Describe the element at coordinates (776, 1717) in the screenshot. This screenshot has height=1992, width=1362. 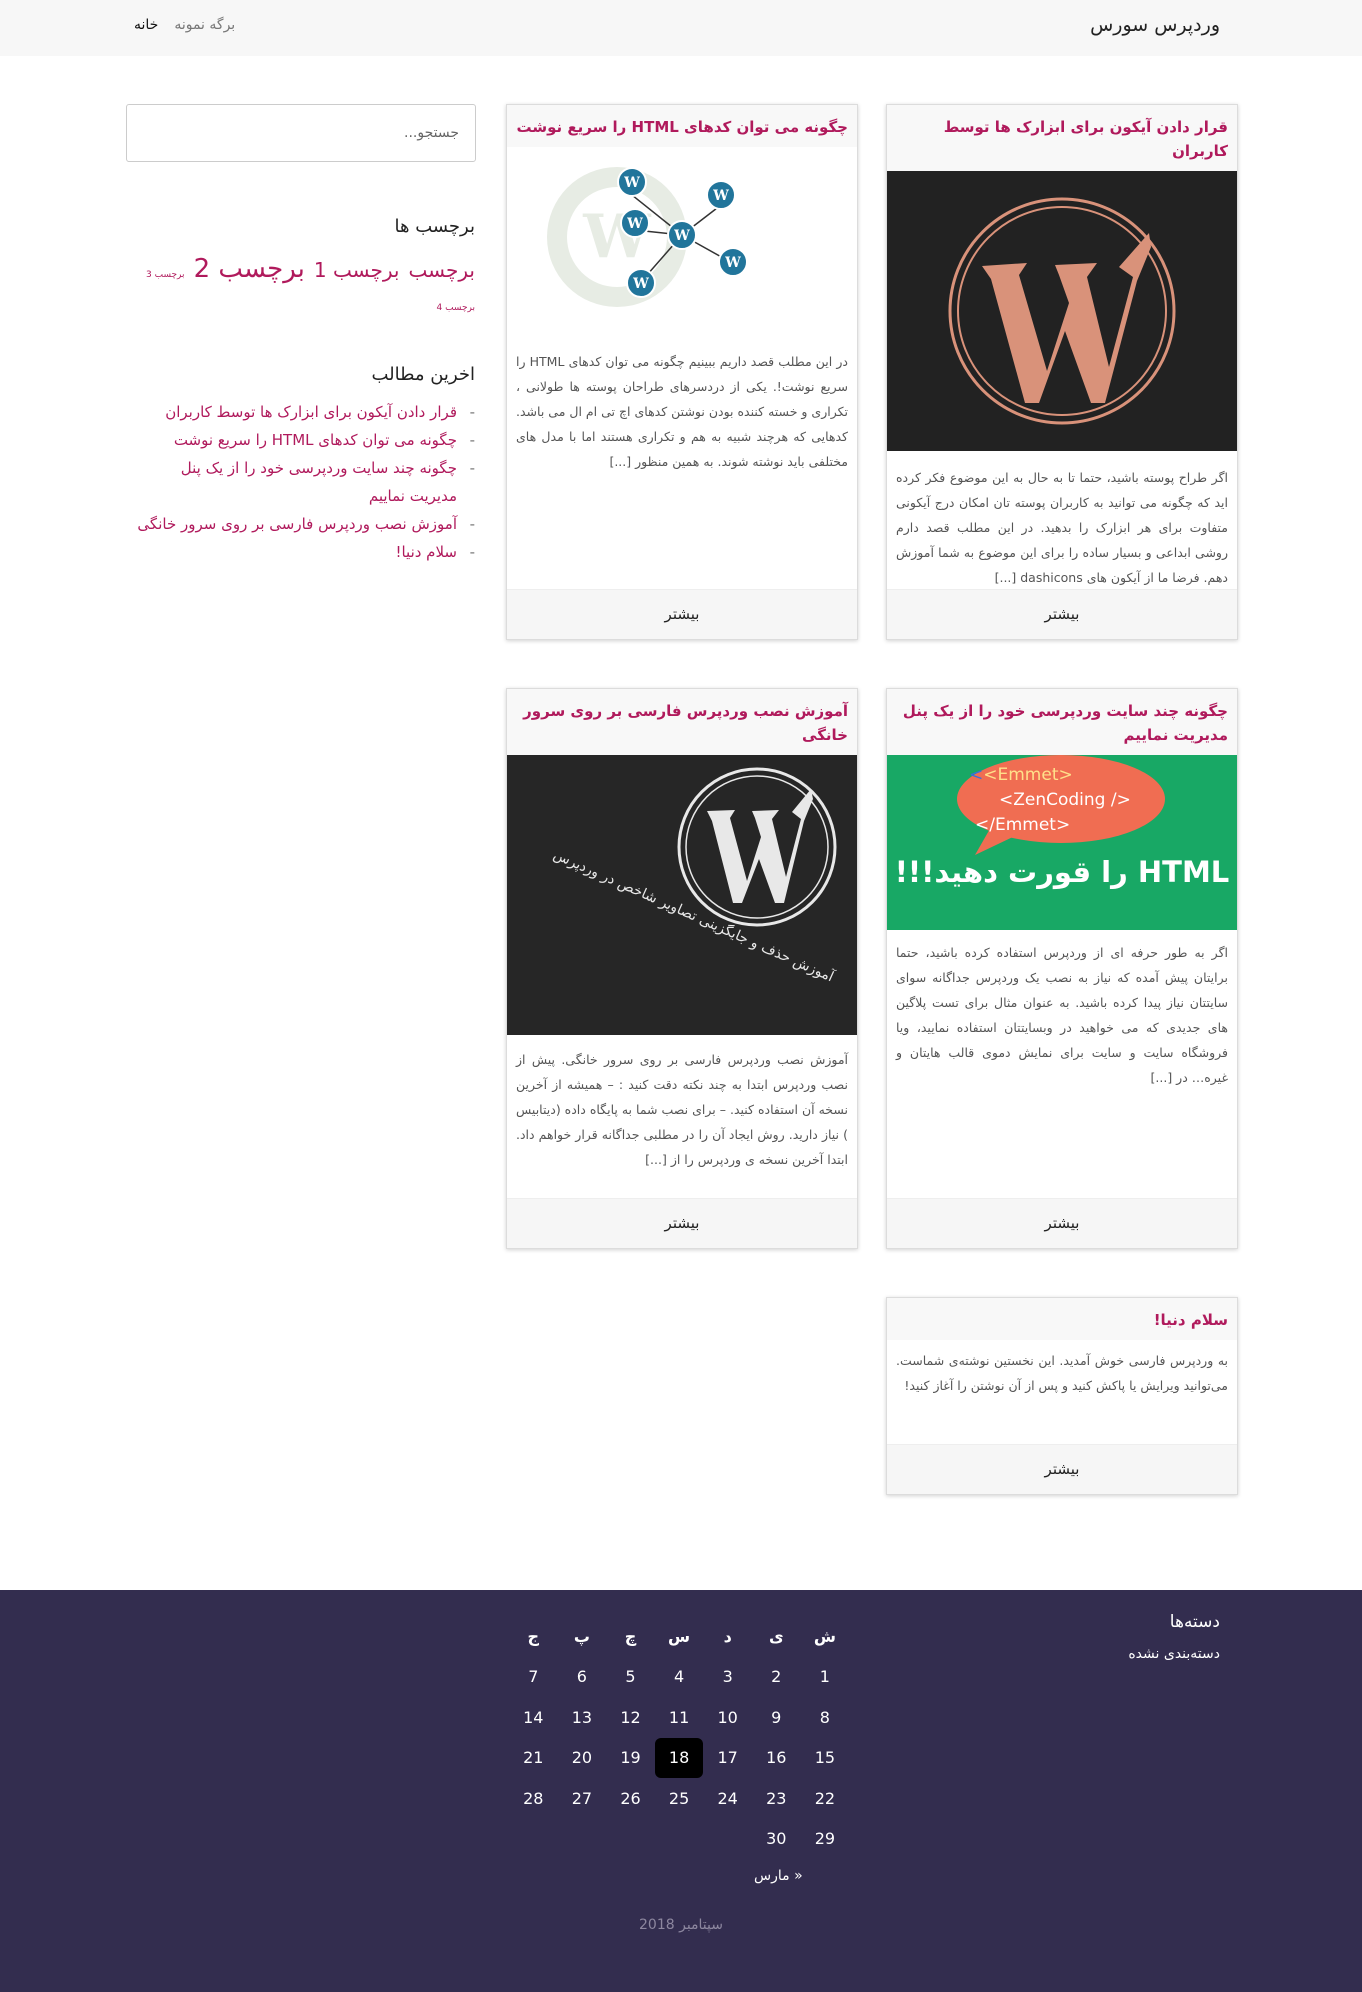
I see `calendar-day: 9` at that location.